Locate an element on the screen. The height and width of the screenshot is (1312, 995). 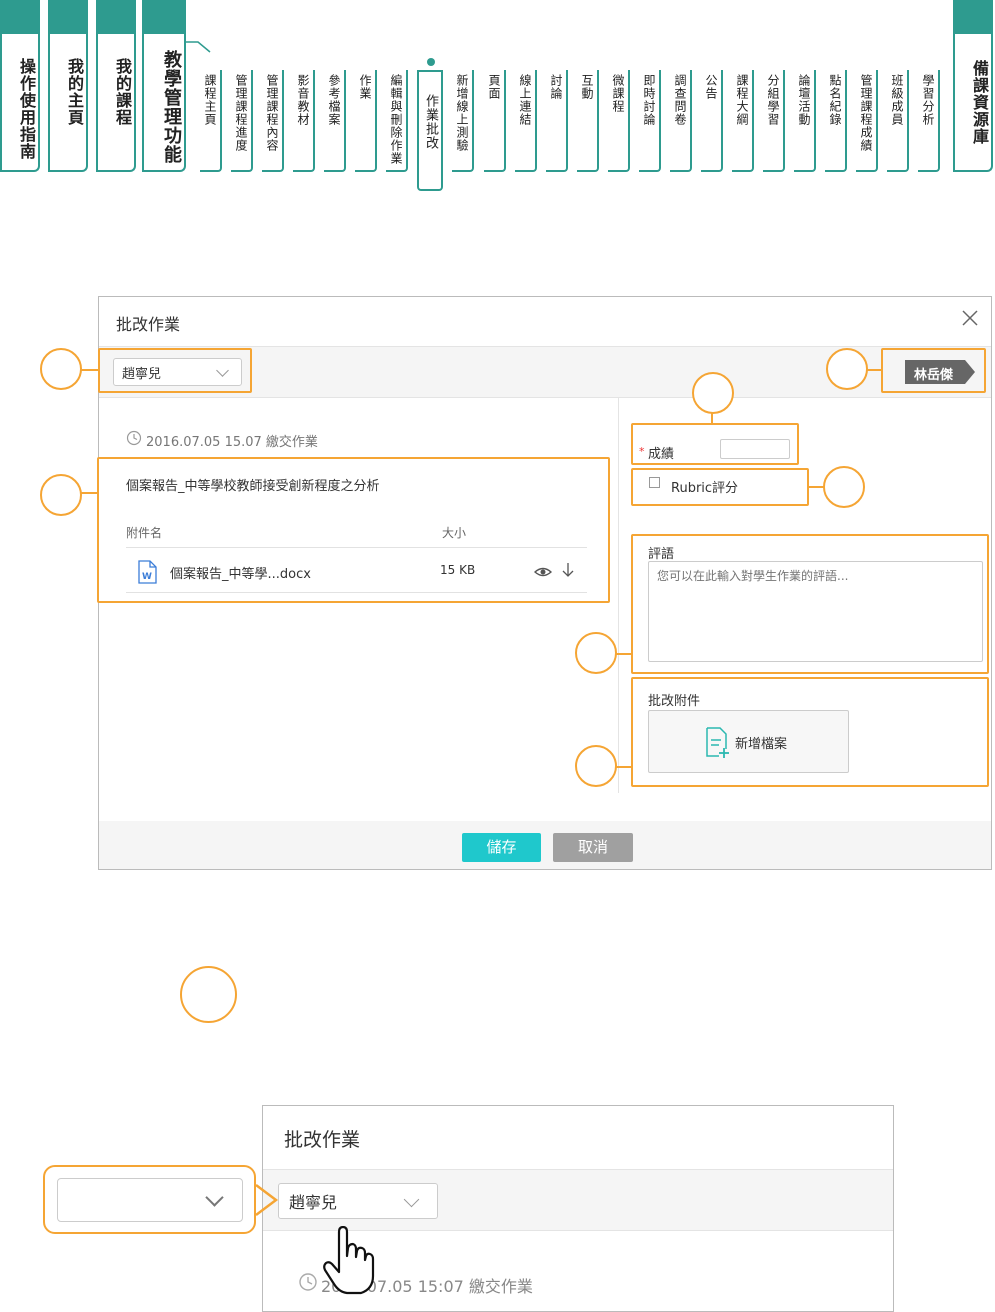
dialog-footer is located at coordinates (545, 845).